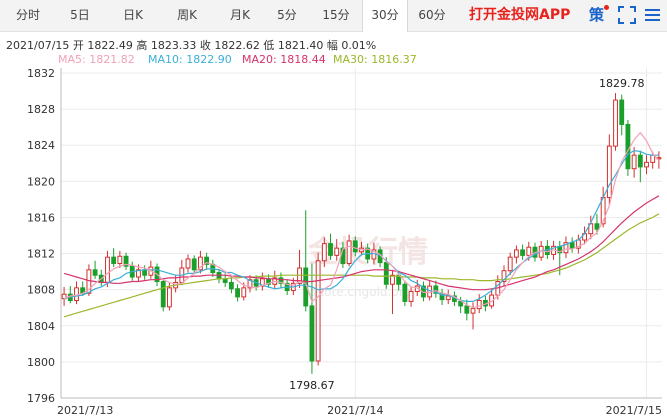 This screenshot has width=667, height=419. Describe the element at coordinates (634, 410) in the screenshot. I see `x-tick-label: 2021/7/15` at that location.